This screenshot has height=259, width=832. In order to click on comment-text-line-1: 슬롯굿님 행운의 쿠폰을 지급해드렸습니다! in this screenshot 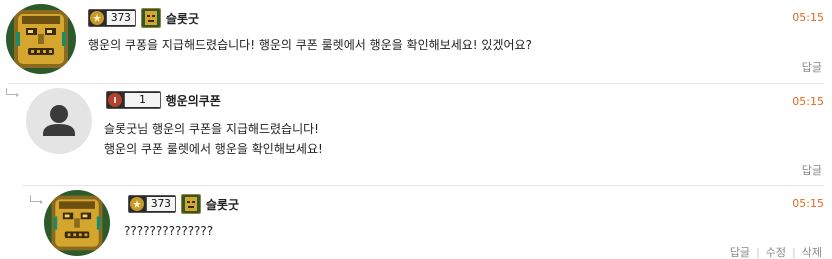, I will do `click(211, 129)`.